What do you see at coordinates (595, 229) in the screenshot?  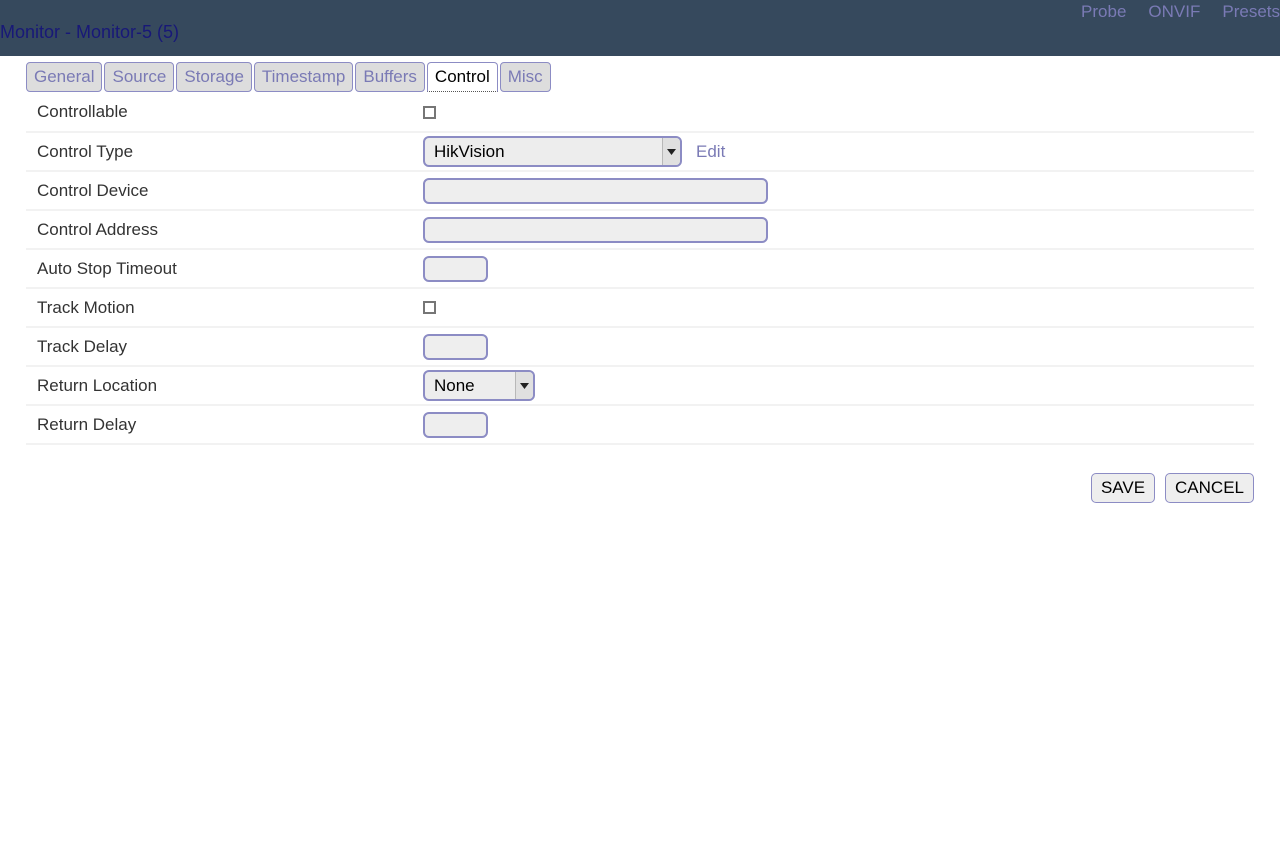 I see `control-address-input` at bounding box center [595, 229].